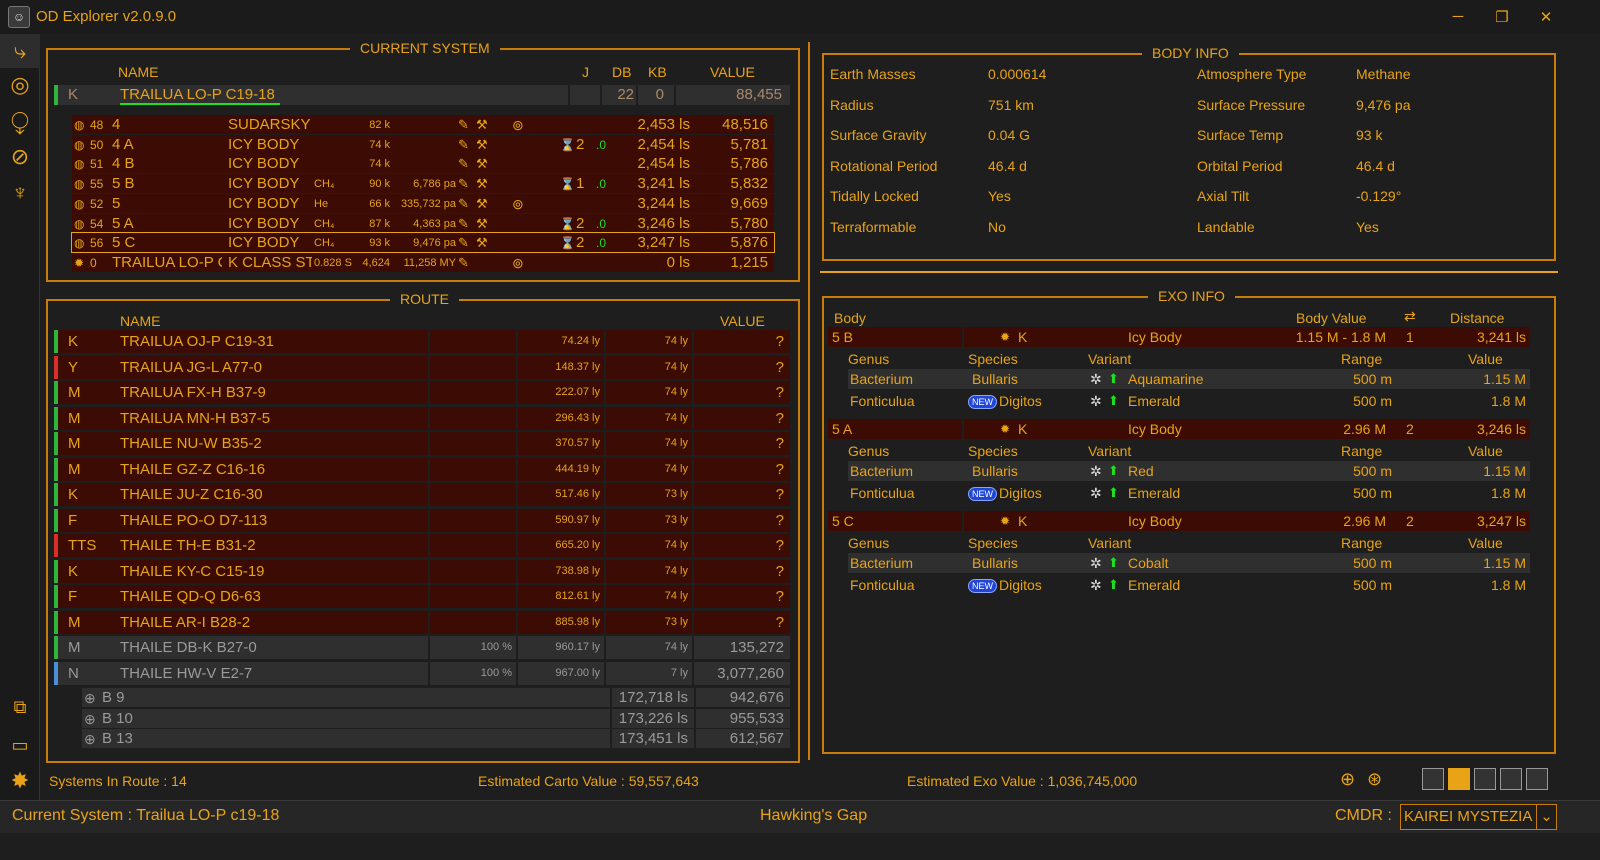  I want to click on overlay-icon: ▭, so click(20, 745).